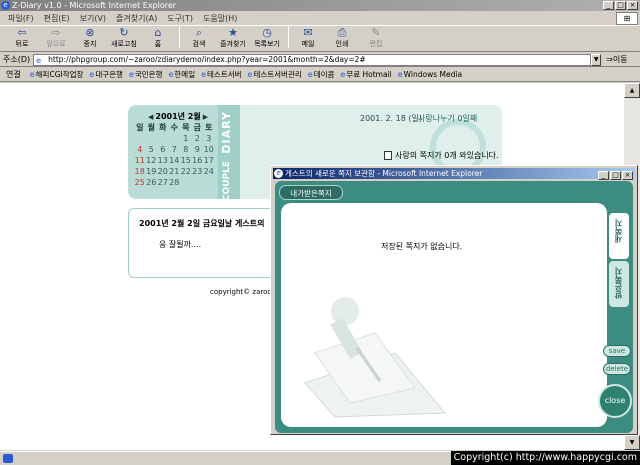 This screenshot has width=640, height=465. I want to click on next-month-icon: ▶, so click(205, 117).